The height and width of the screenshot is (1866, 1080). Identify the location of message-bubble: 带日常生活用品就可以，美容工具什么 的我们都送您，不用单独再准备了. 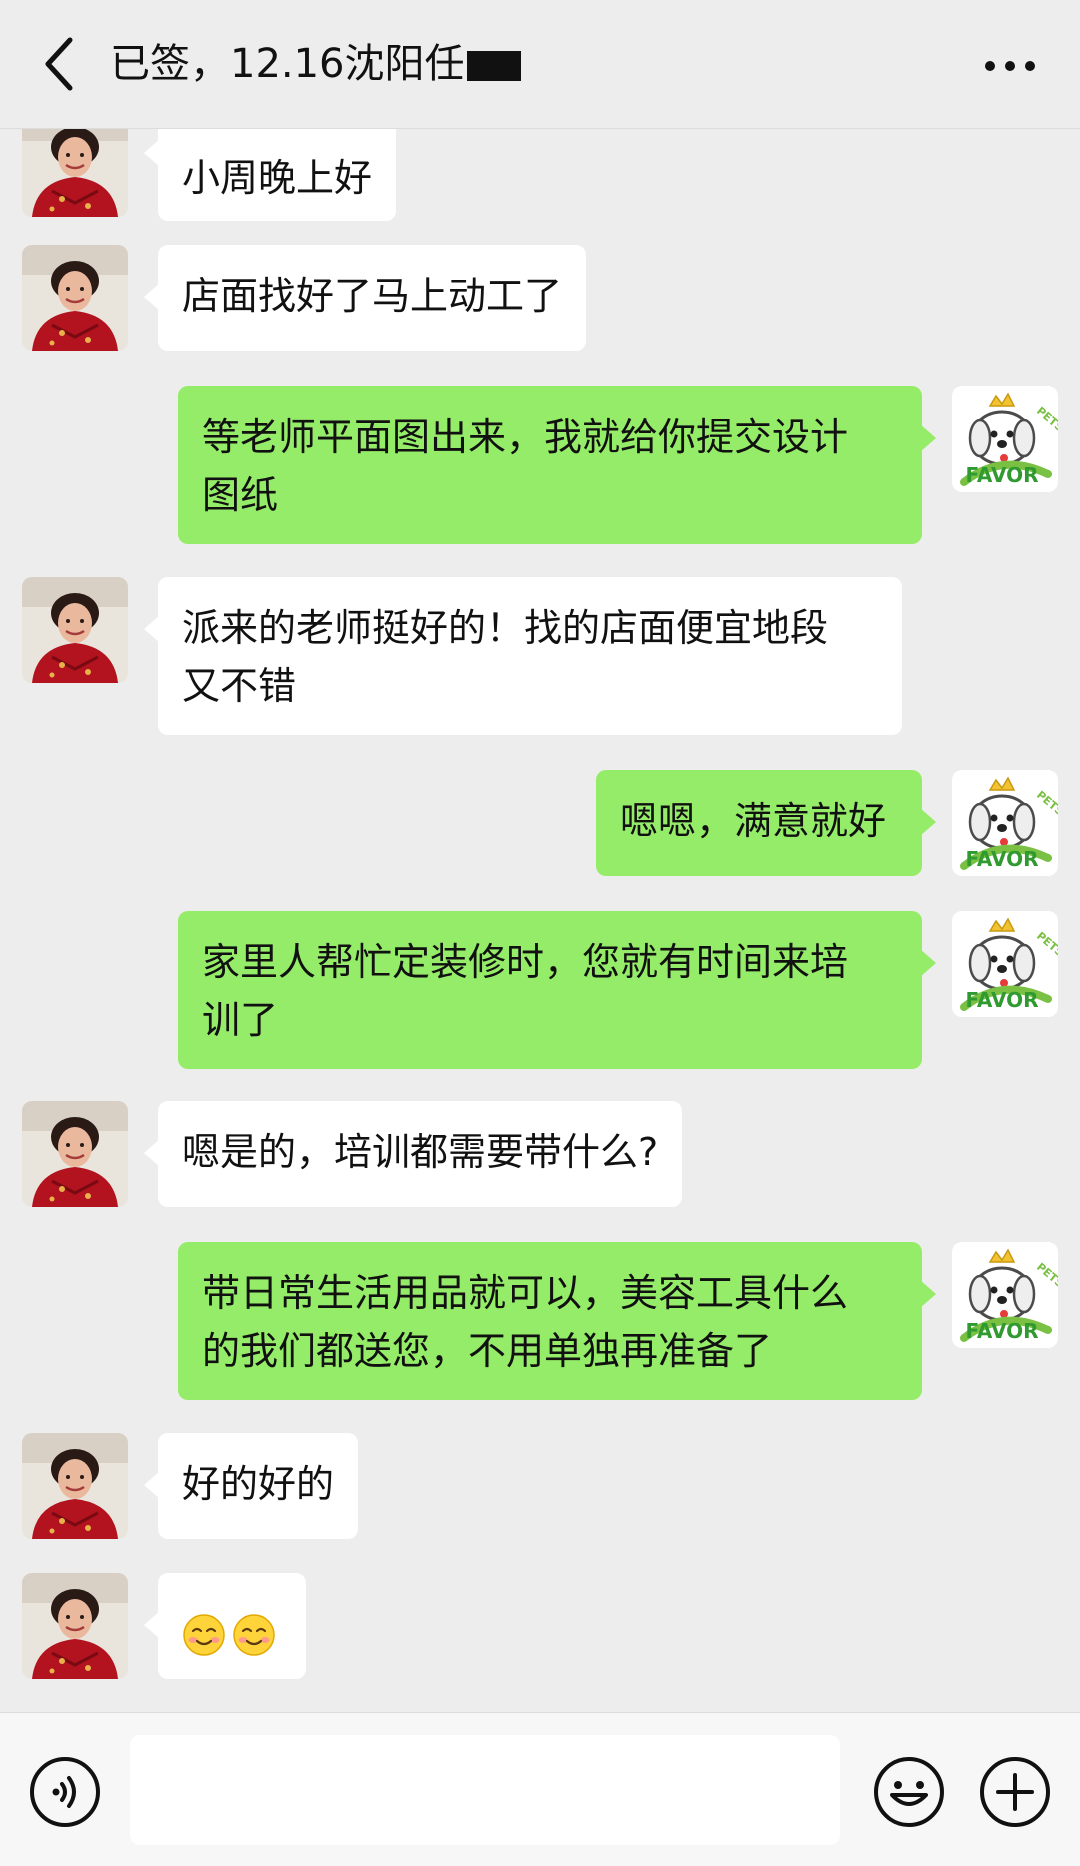
(557, 1321).